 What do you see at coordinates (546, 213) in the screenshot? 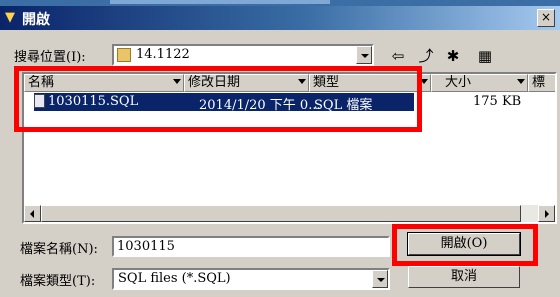
I see `scroll-right-button` at bounding box center [546, 213].